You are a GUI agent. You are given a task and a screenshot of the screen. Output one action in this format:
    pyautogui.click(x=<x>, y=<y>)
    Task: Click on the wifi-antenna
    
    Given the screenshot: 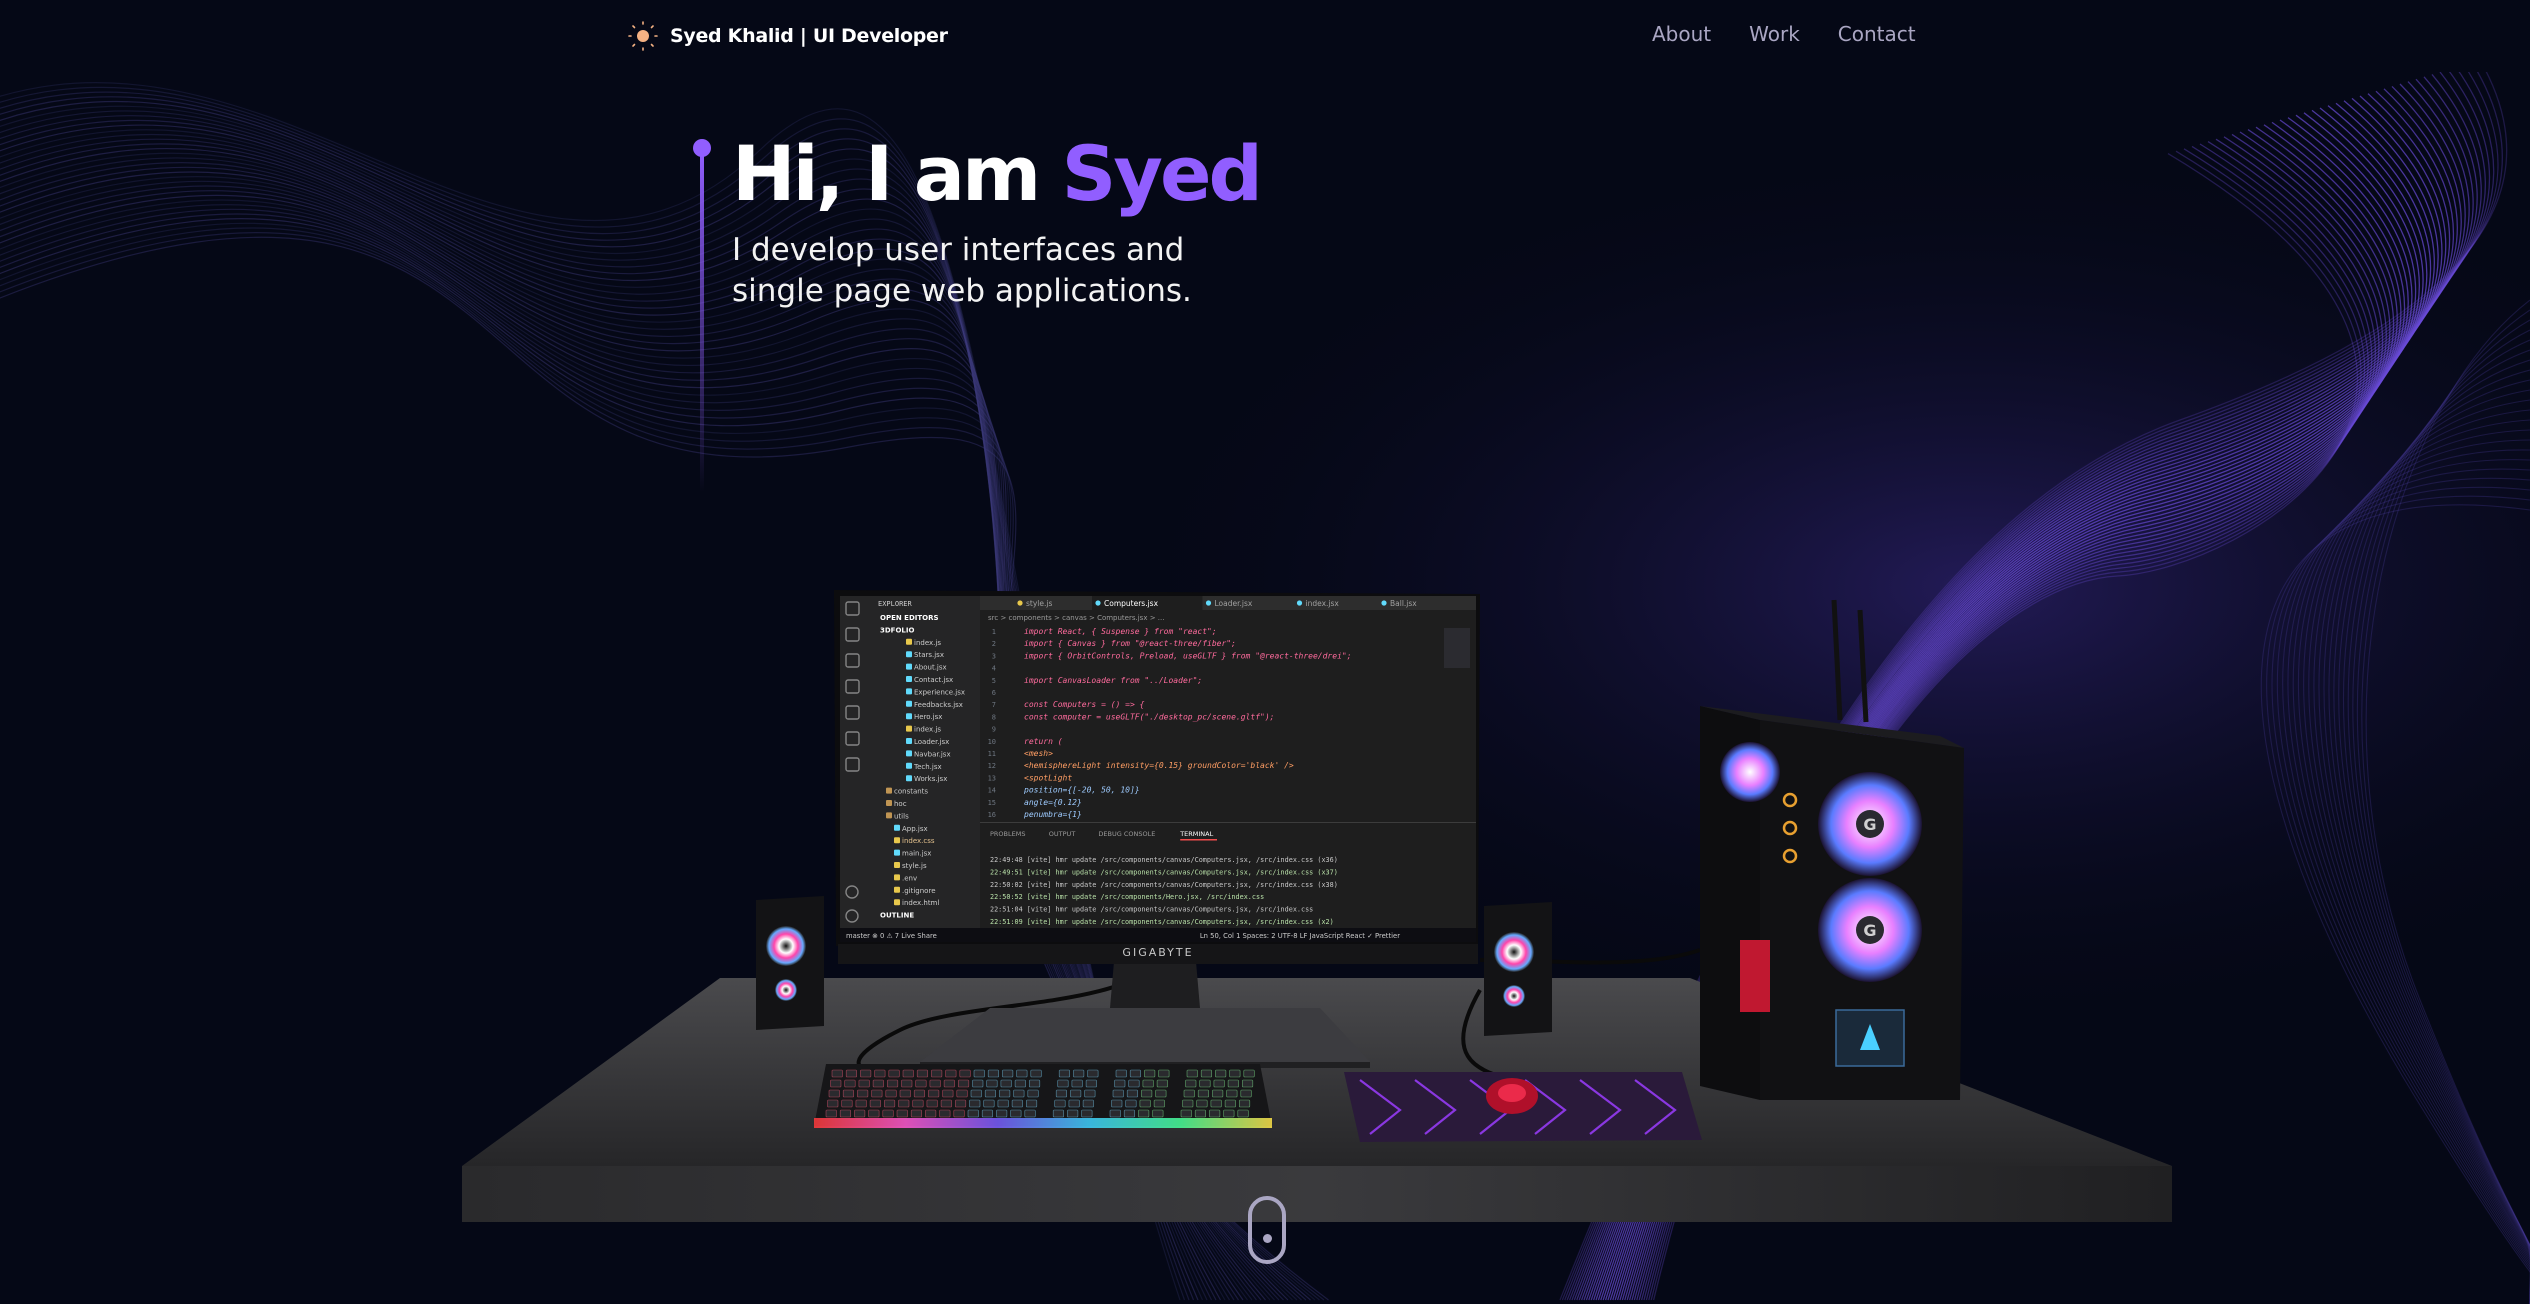 What is the action you would take?
    pyautogui.click(x=1837, y=660)
    